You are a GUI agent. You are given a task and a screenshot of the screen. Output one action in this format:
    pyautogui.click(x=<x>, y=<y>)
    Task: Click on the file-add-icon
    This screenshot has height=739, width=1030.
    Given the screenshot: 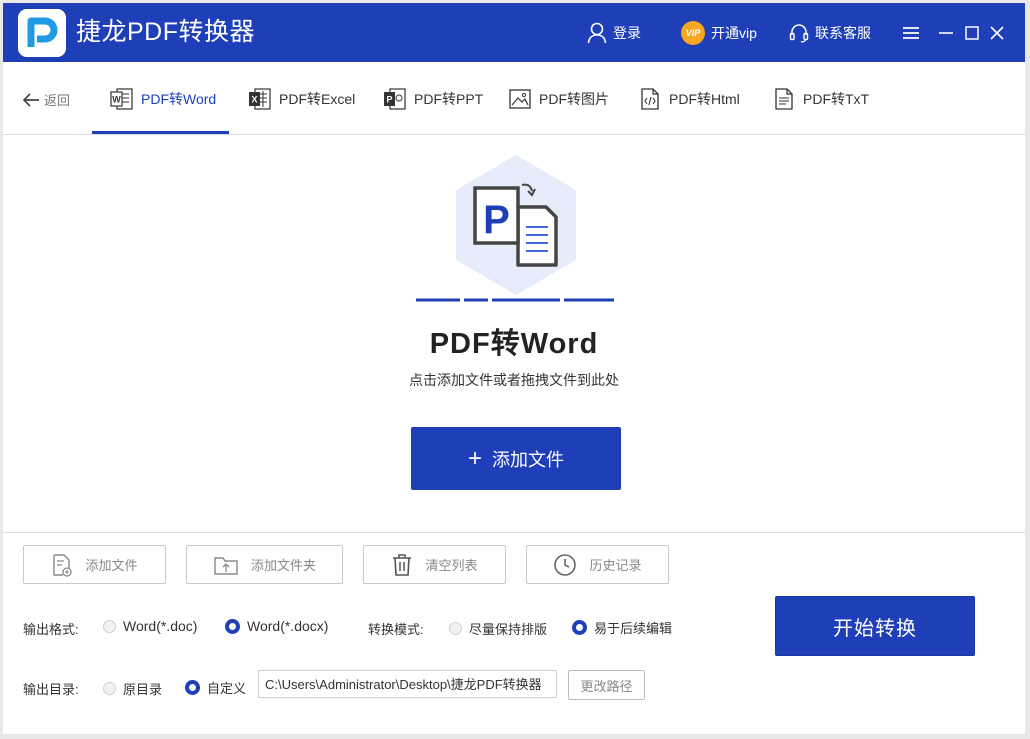 What is the action you would take?
    pyautogui.click(x=62, y=565)
    